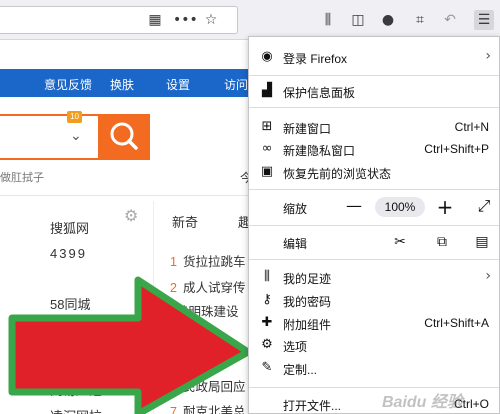  Describe the element at coordinates (374, 149) in the screenshot. I see `menu-item-private-window: ∞ 新建隐私窗口 Ctrl+Shift+P` at that location.